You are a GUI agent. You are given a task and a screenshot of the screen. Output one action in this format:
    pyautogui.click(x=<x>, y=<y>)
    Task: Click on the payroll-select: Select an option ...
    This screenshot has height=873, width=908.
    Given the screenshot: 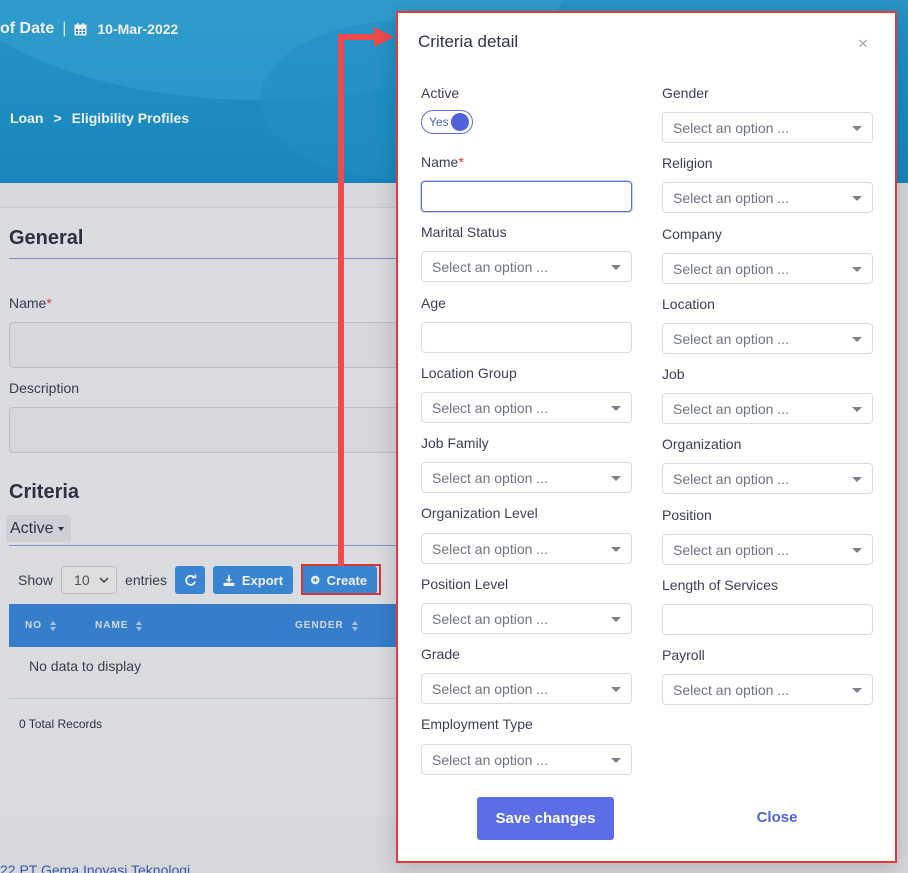 What is the action you would take?
    pyautogui.click(x=767, y=689)
    